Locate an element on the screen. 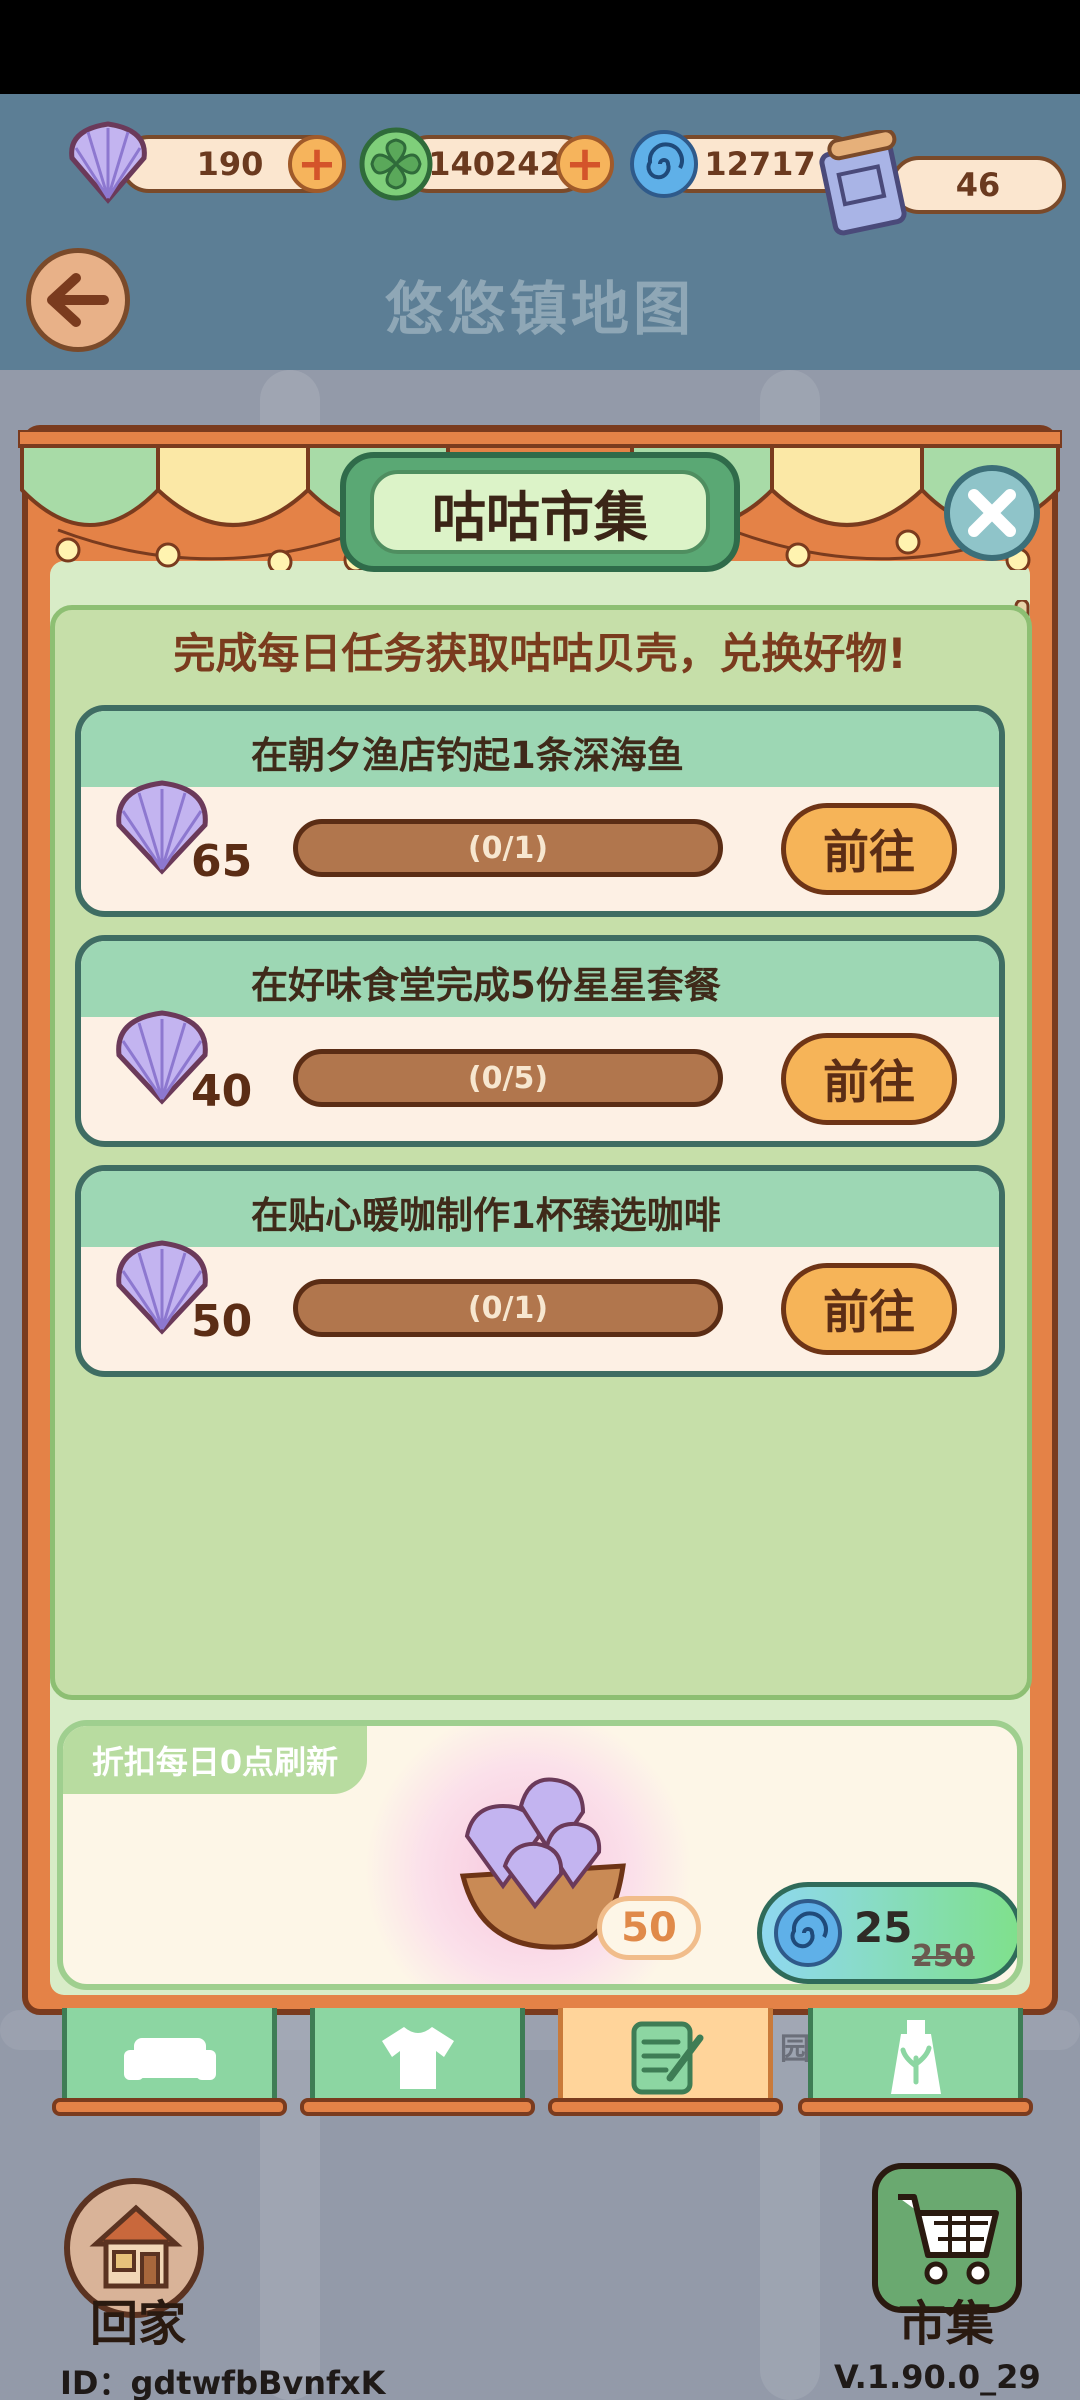 Image resolution: width=1080 pixels, height=2400 pixels. add-shell-button: + is located at coordinates (317, 164).